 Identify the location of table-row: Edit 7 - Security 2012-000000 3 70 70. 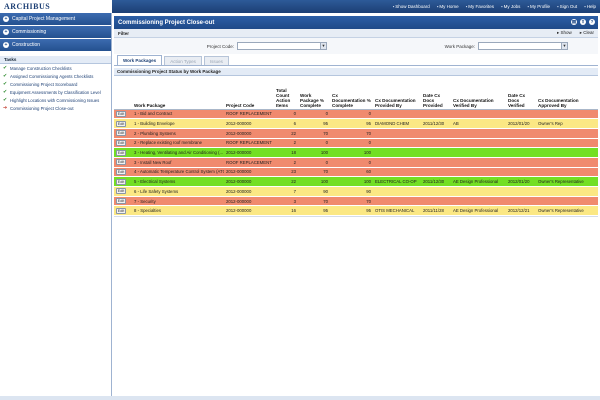
(356, 201).